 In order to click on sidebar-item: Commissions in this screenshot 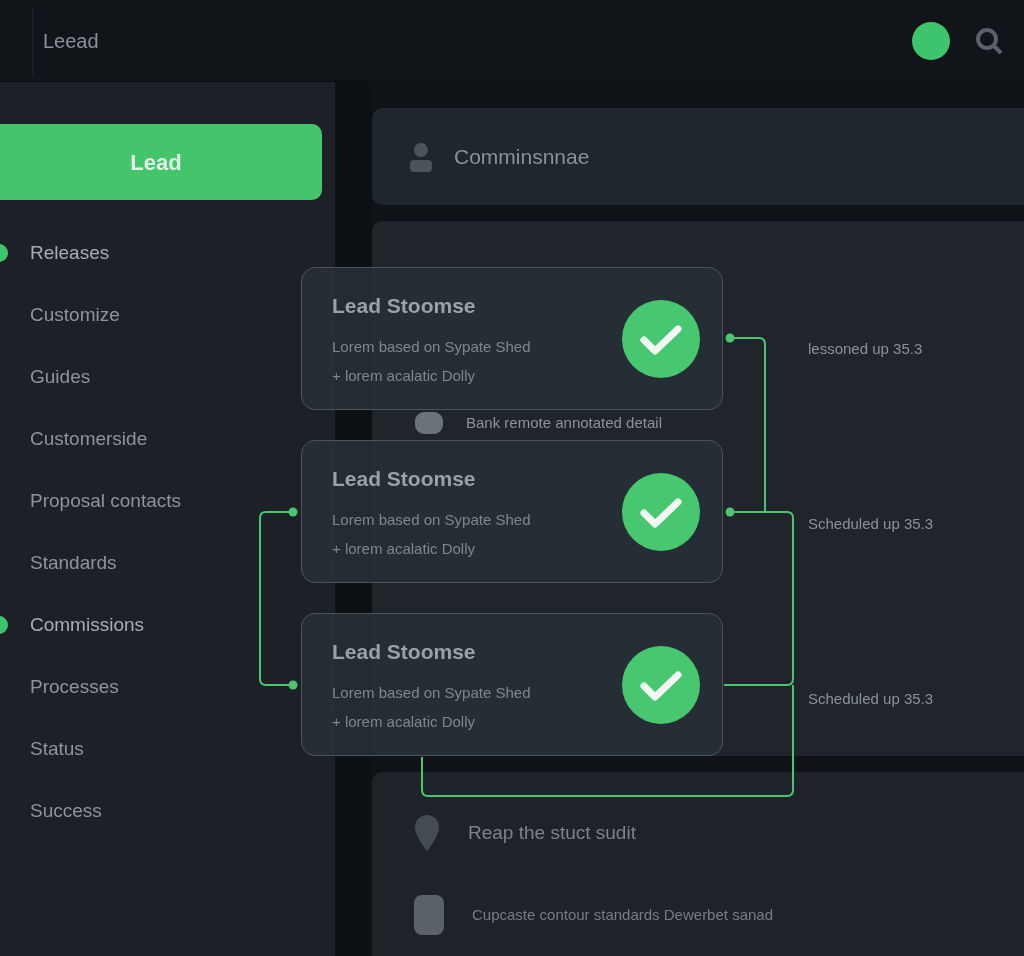, I will do `click(75, 625)`.